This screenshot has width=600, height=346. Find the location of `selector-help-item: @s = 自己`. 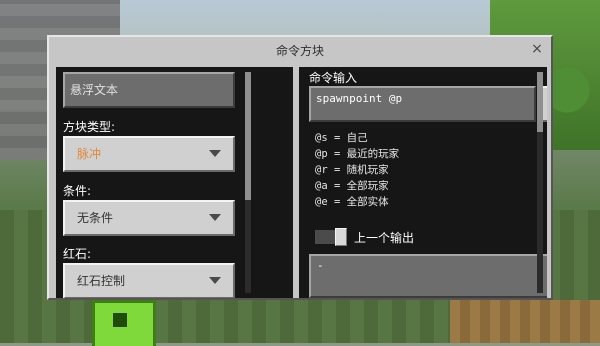

selector-help-item: @s = 自己 is located at coordinates (341, 138).